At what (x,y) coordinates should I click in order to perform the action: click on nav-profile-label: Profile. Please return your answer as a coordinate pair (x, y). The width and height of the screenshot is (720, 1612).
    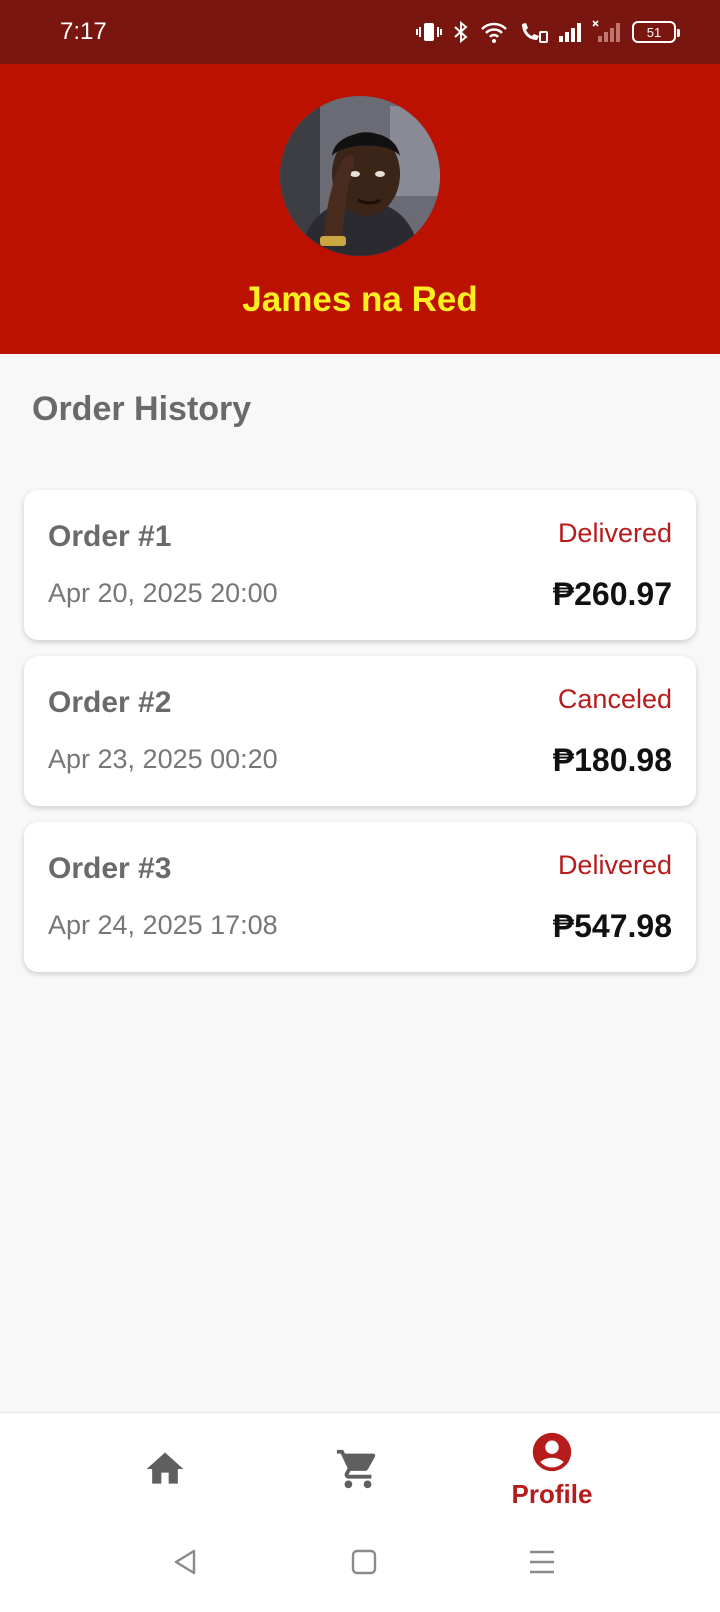
    Looking at the image, I should click on (552, 1493).